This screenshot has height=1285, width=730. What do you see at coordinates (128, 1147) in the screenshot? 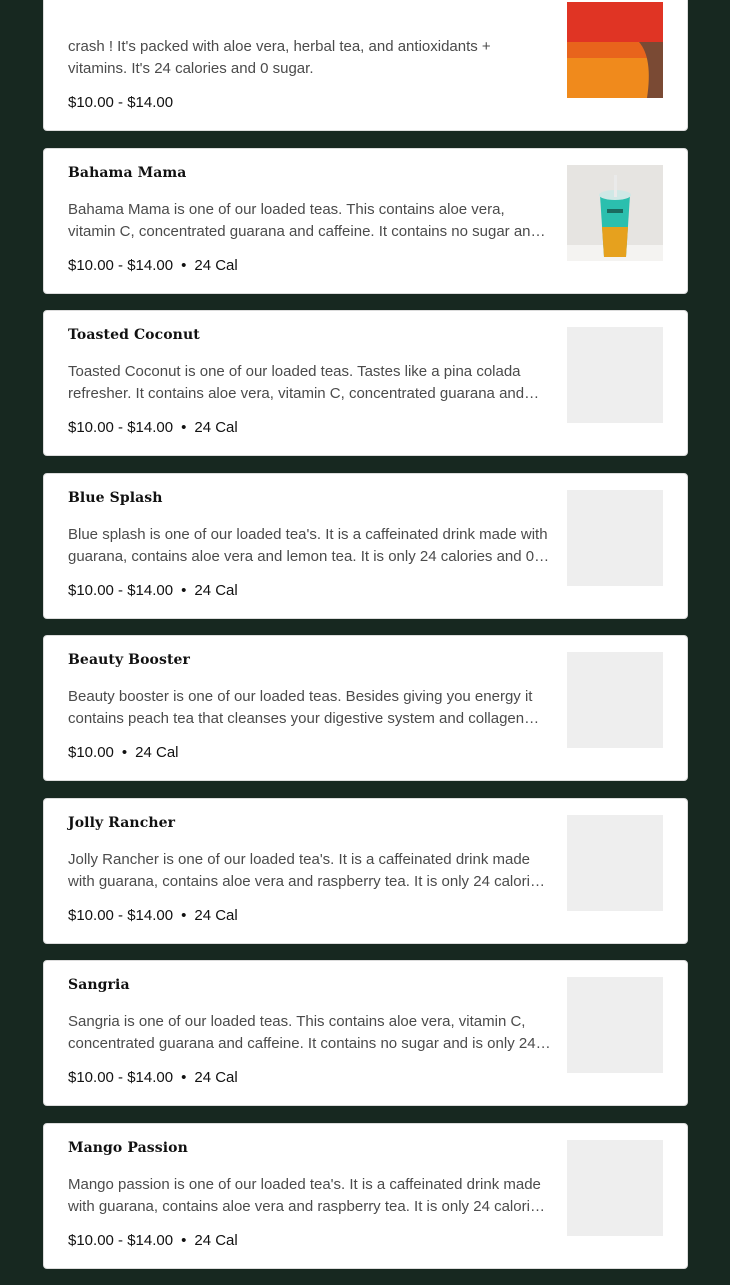
I see `menu-item-title: Mango Passion` at bounding box center [128, 1147].